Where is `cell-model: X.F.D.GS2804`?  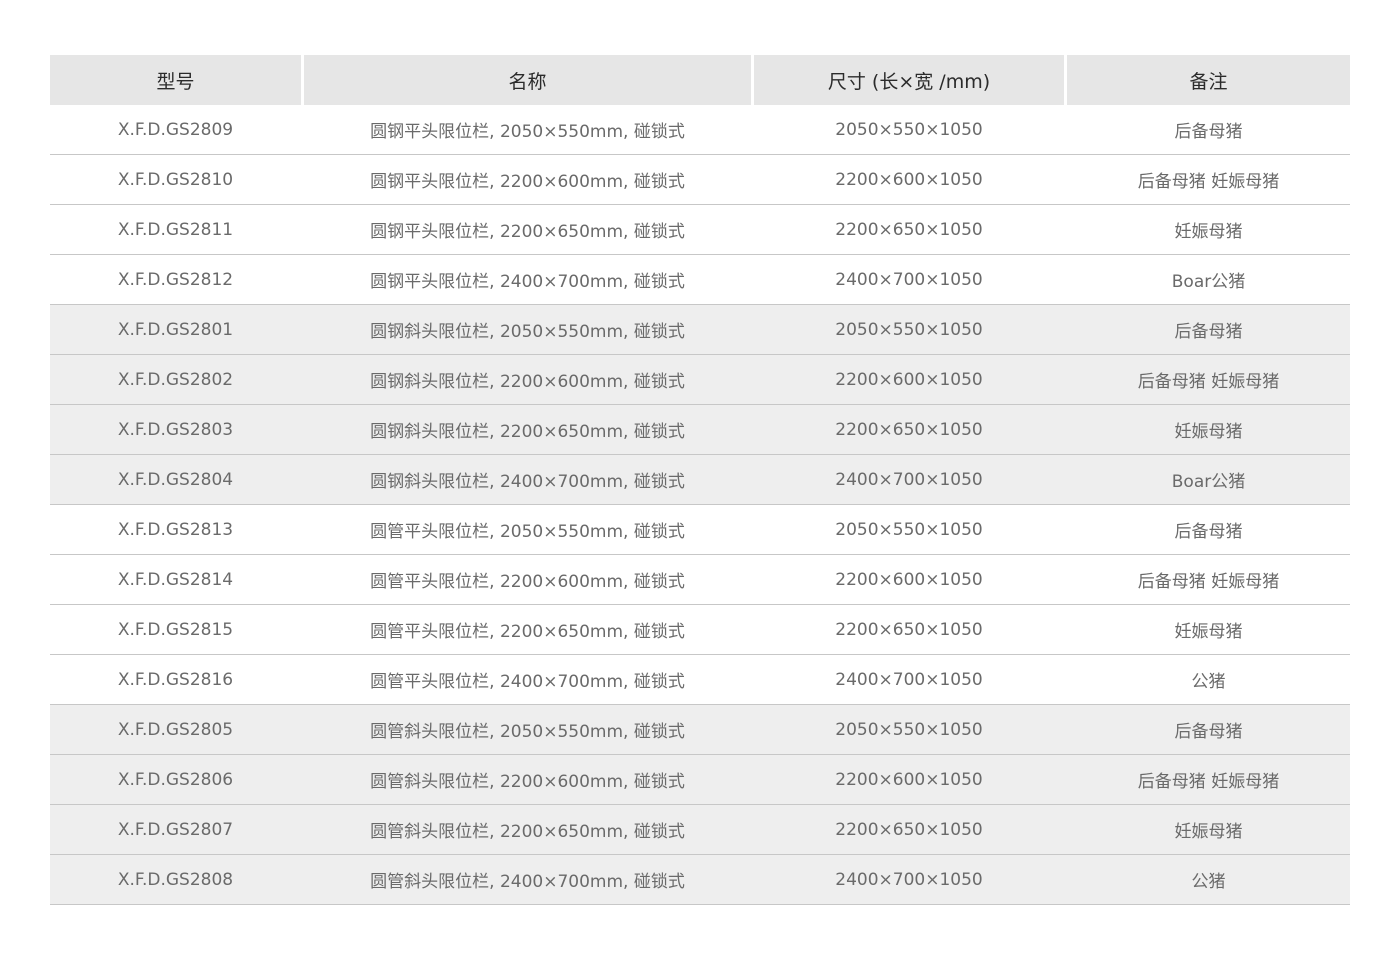 cell-model: X.F.D.GS2804 is located at coordinates (175, 479).